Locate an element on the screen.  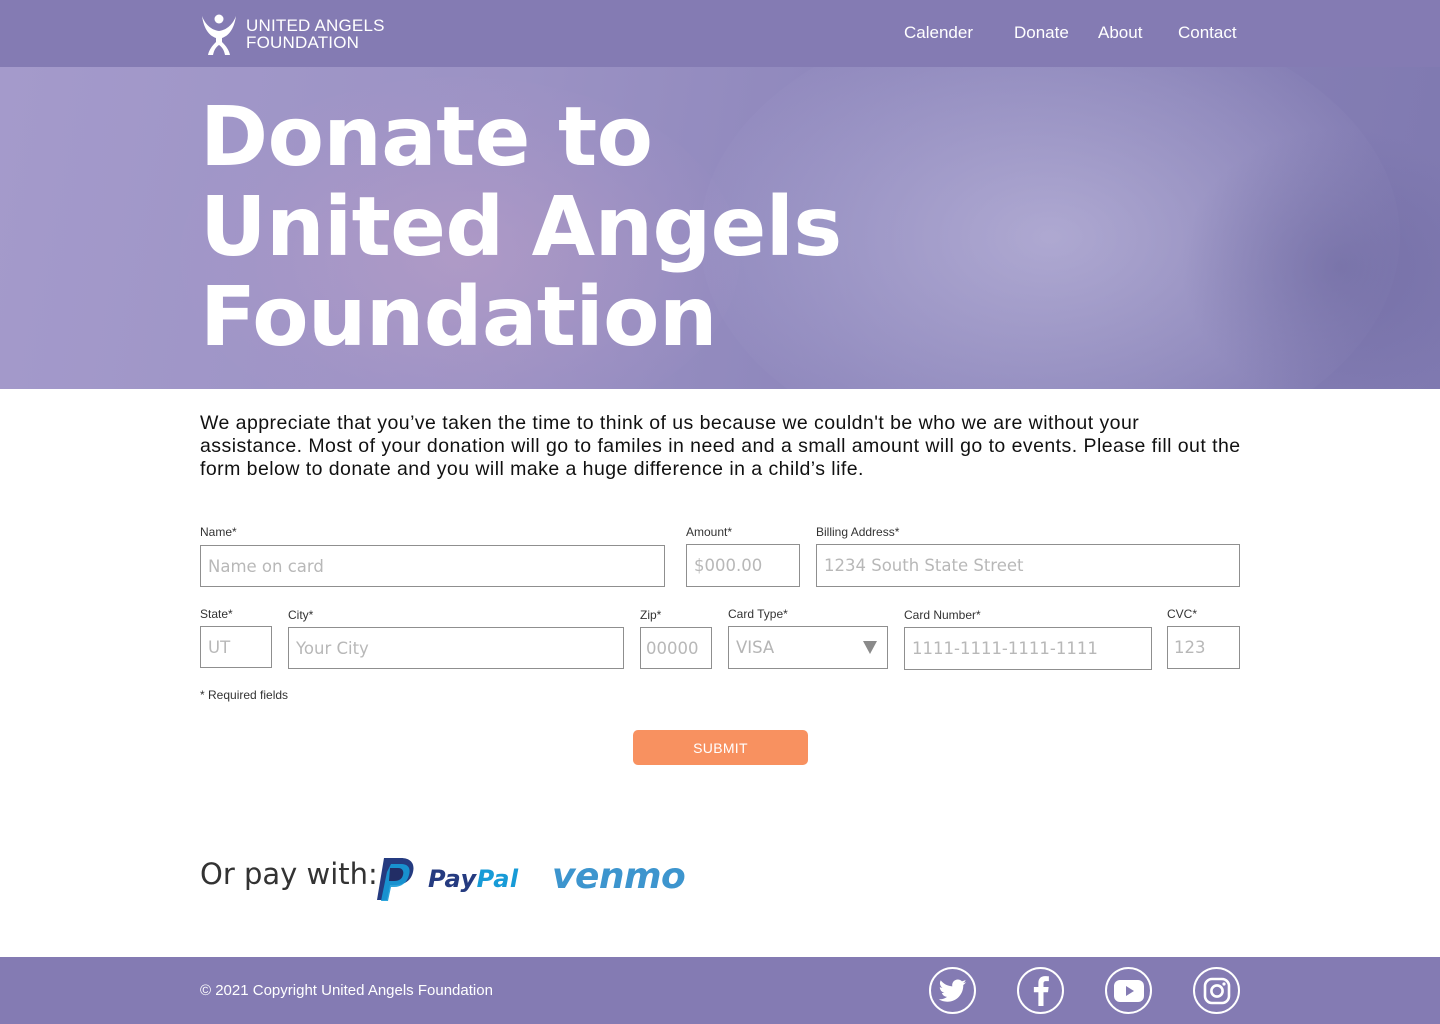
title-line-1: Donate to is located at coordinates (426, 137).